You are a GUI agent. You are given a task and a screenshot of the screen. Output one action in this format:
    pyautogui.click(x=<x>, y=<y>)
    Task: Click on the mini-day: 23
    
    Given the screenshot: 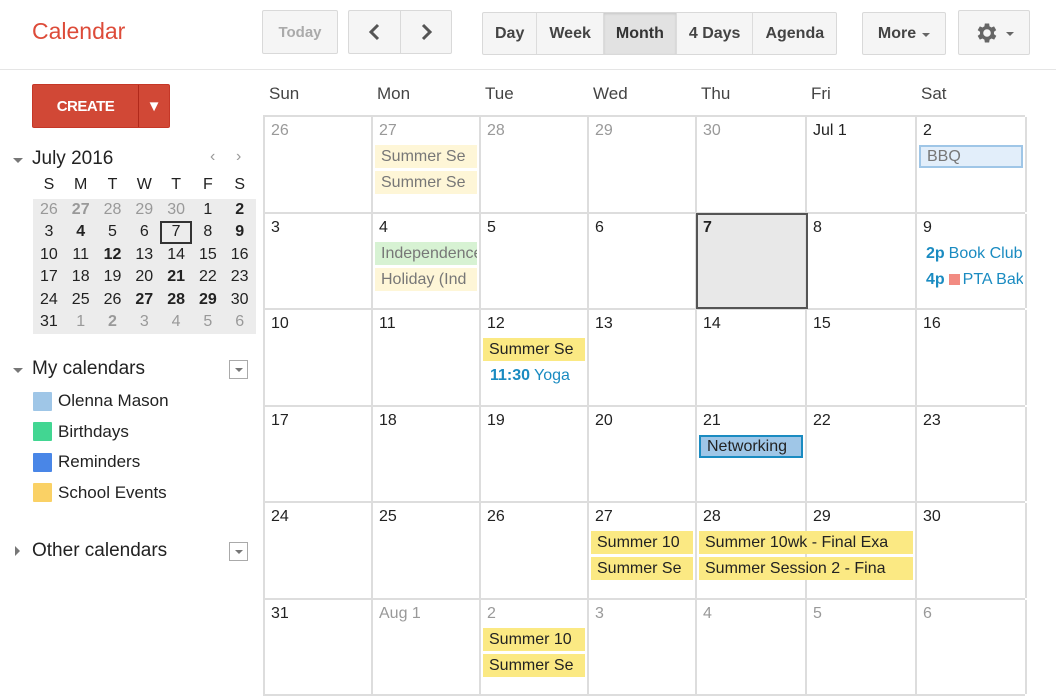 What is the action you would take?
    pyautogui.click(x=240, y=277)
    